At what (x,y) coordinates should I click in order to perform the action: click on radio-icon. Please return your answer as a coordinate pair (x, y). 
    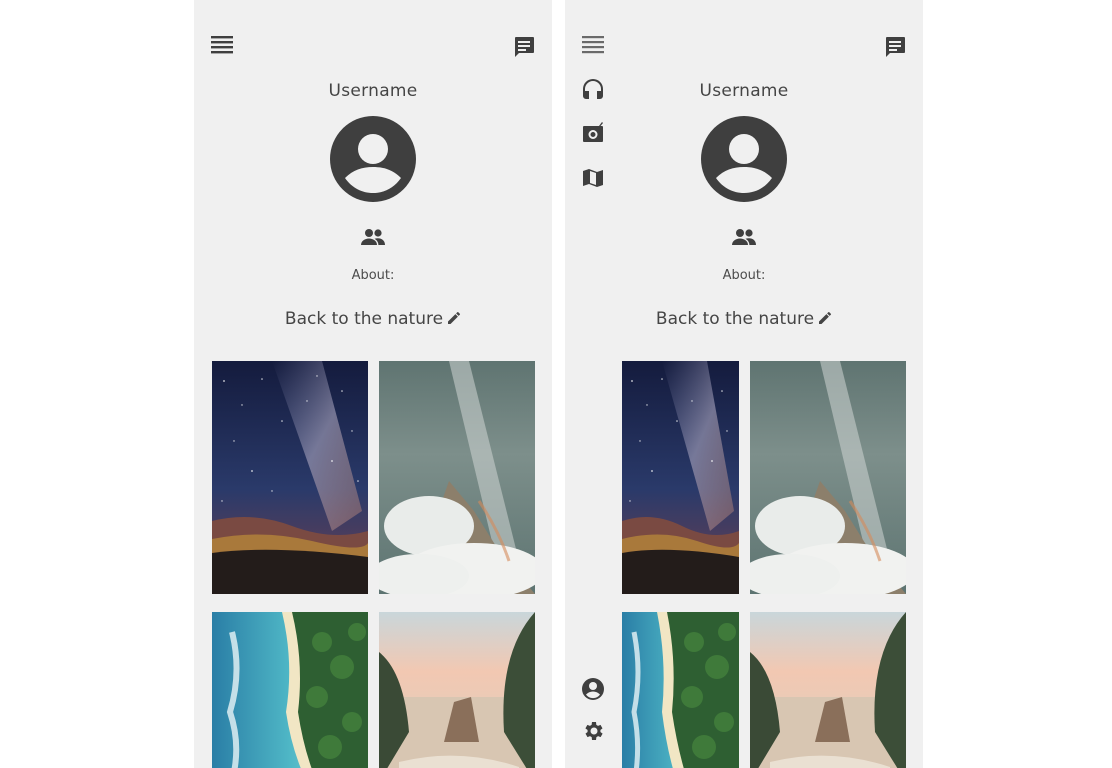
    Looking at the image, I should click on (593, 132).